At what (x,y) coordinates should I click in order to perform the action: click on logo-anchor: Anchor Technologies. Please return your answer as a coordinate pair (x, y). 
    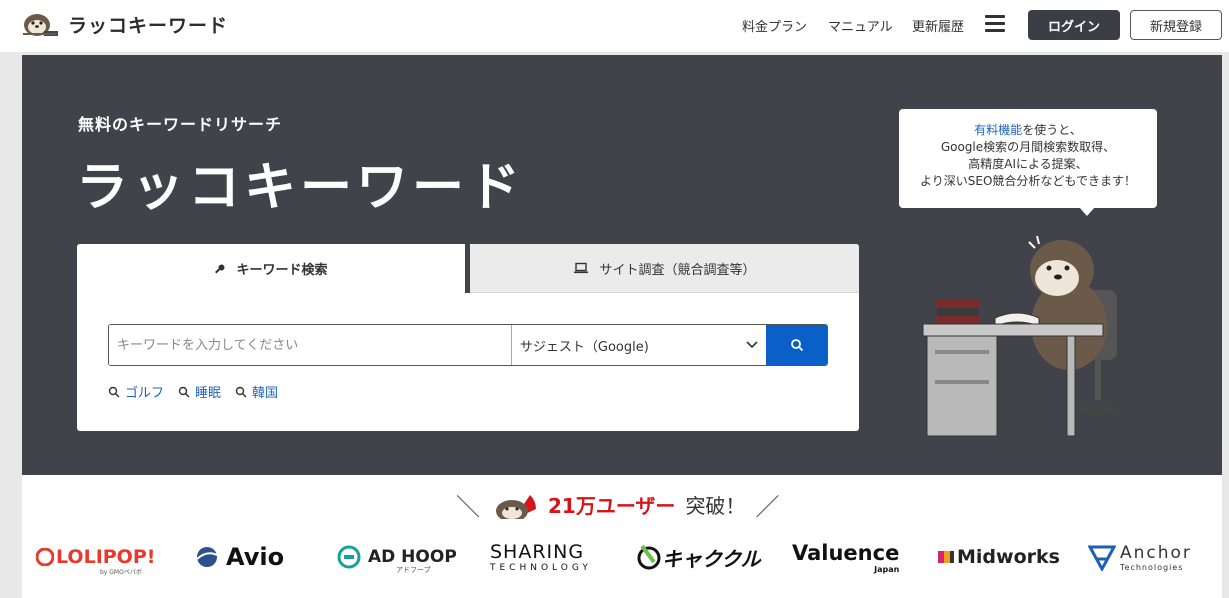
    Looking at the image, I should click on (1140, 557).